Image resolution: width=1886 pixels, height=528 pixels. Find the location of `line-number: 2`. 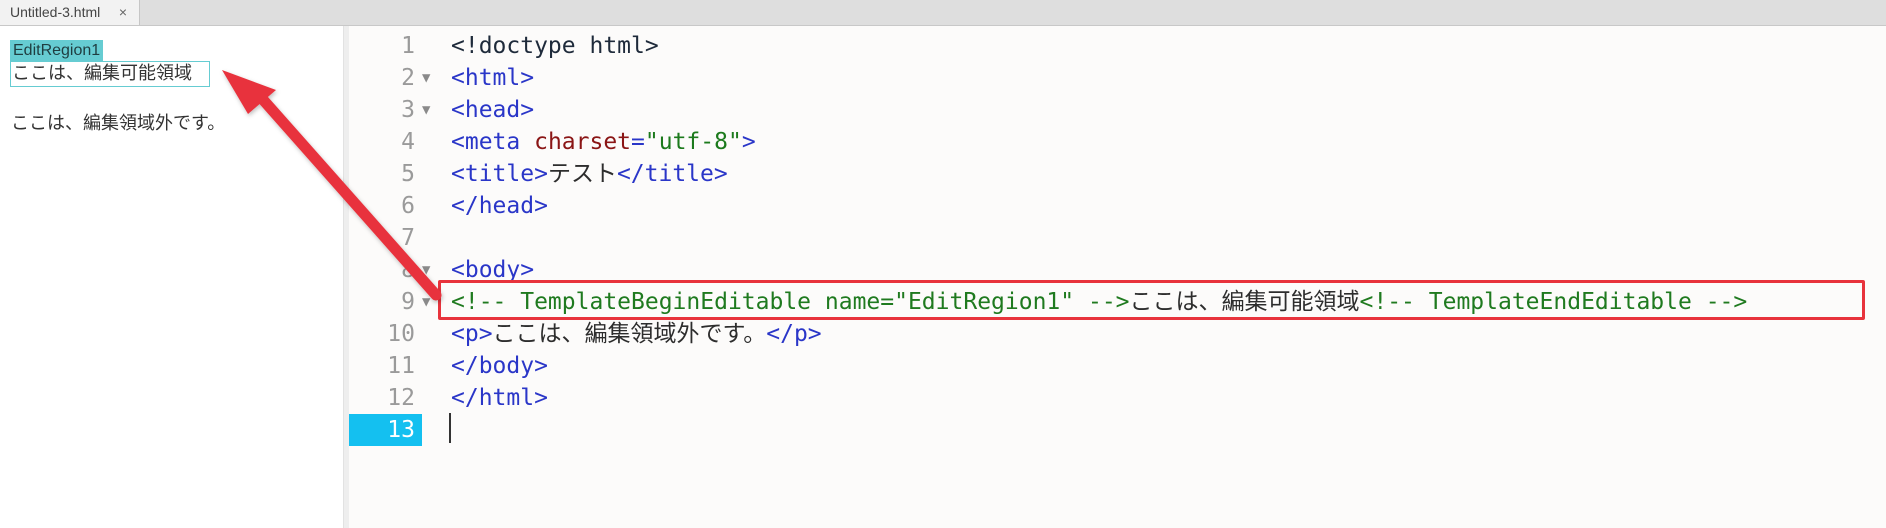

line-number: 2 is located at coordinates (408, 78).